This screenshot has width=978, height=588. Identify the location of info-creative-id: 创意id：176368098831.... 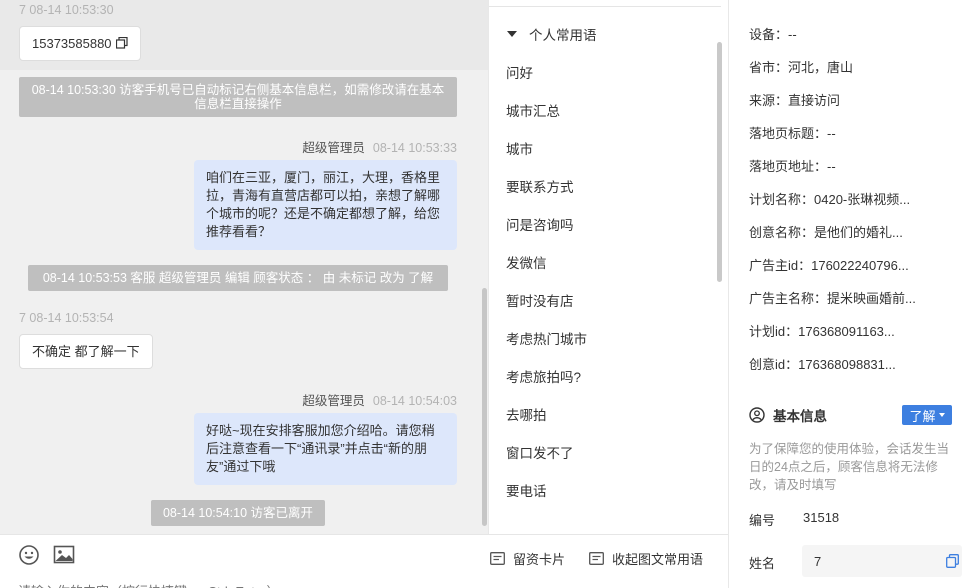
(822, 364).